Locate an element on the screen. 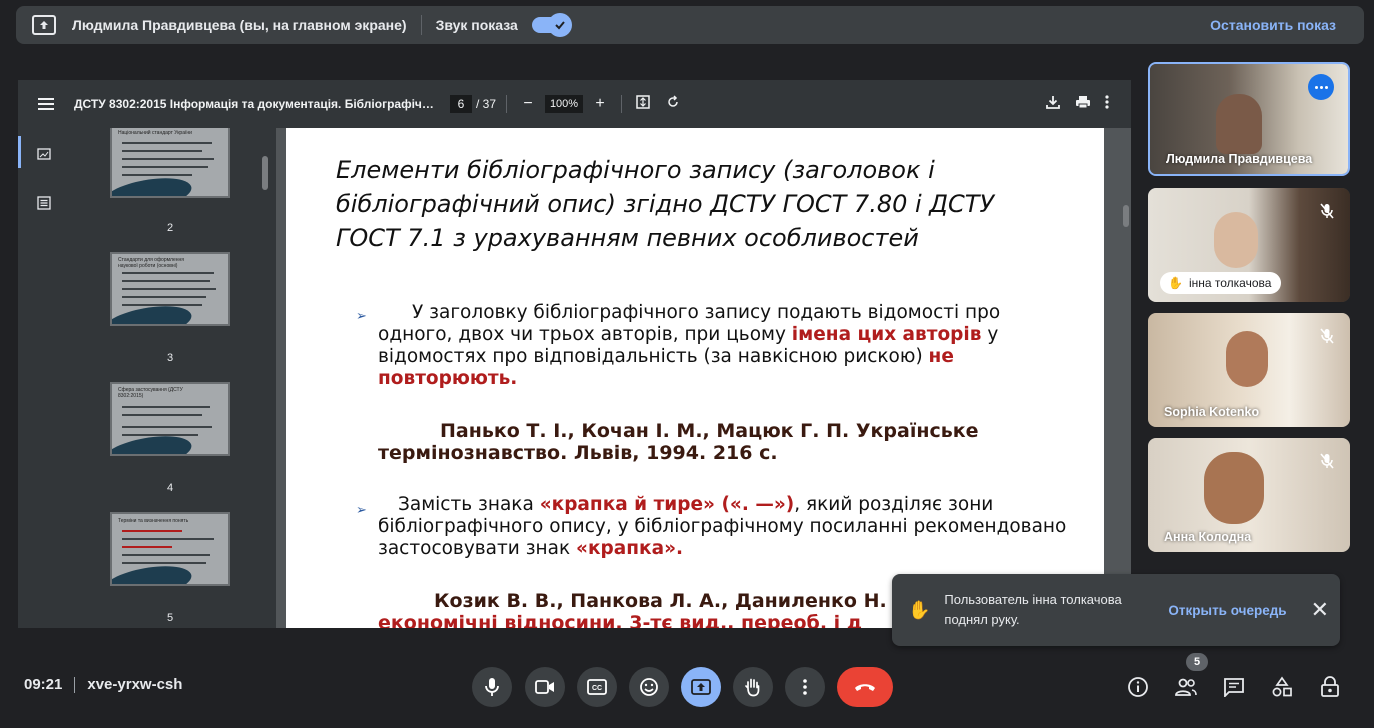 This screenshot has width=1374, height=728. thumbnail-scrollbar is located at coordinates (265, 173).